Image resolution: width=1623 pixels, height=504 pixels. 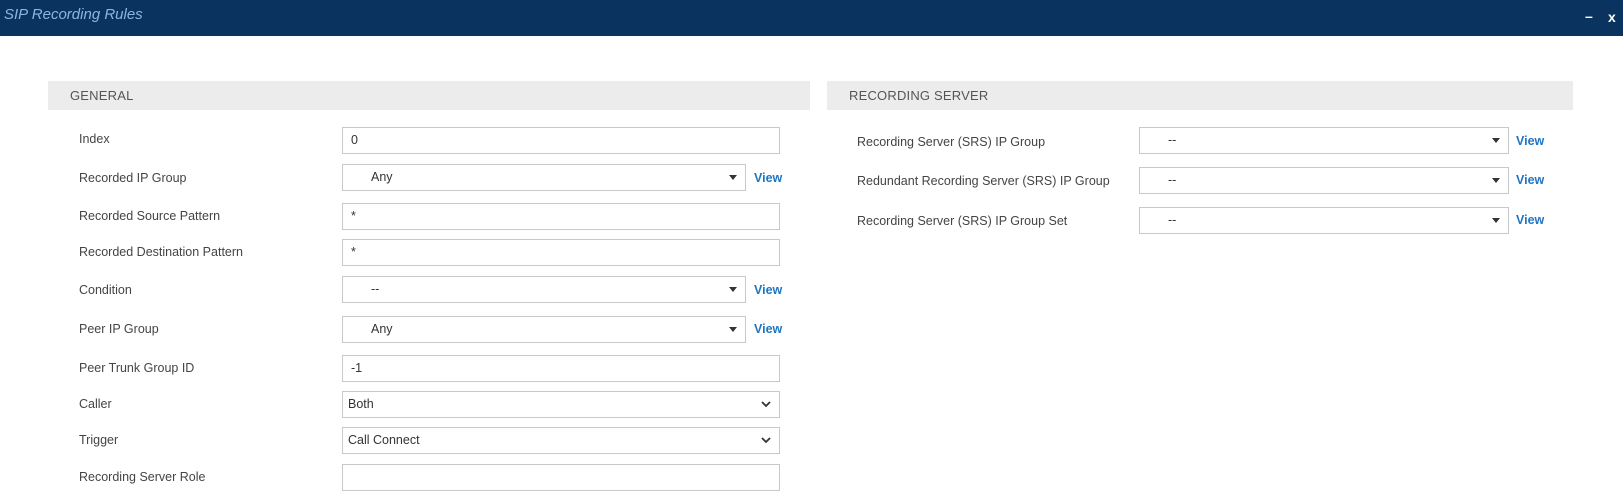 What do you see at coordinates (94, 139) in the screenshot?
I see `index-label: Index` at bounding box center [94, 139].